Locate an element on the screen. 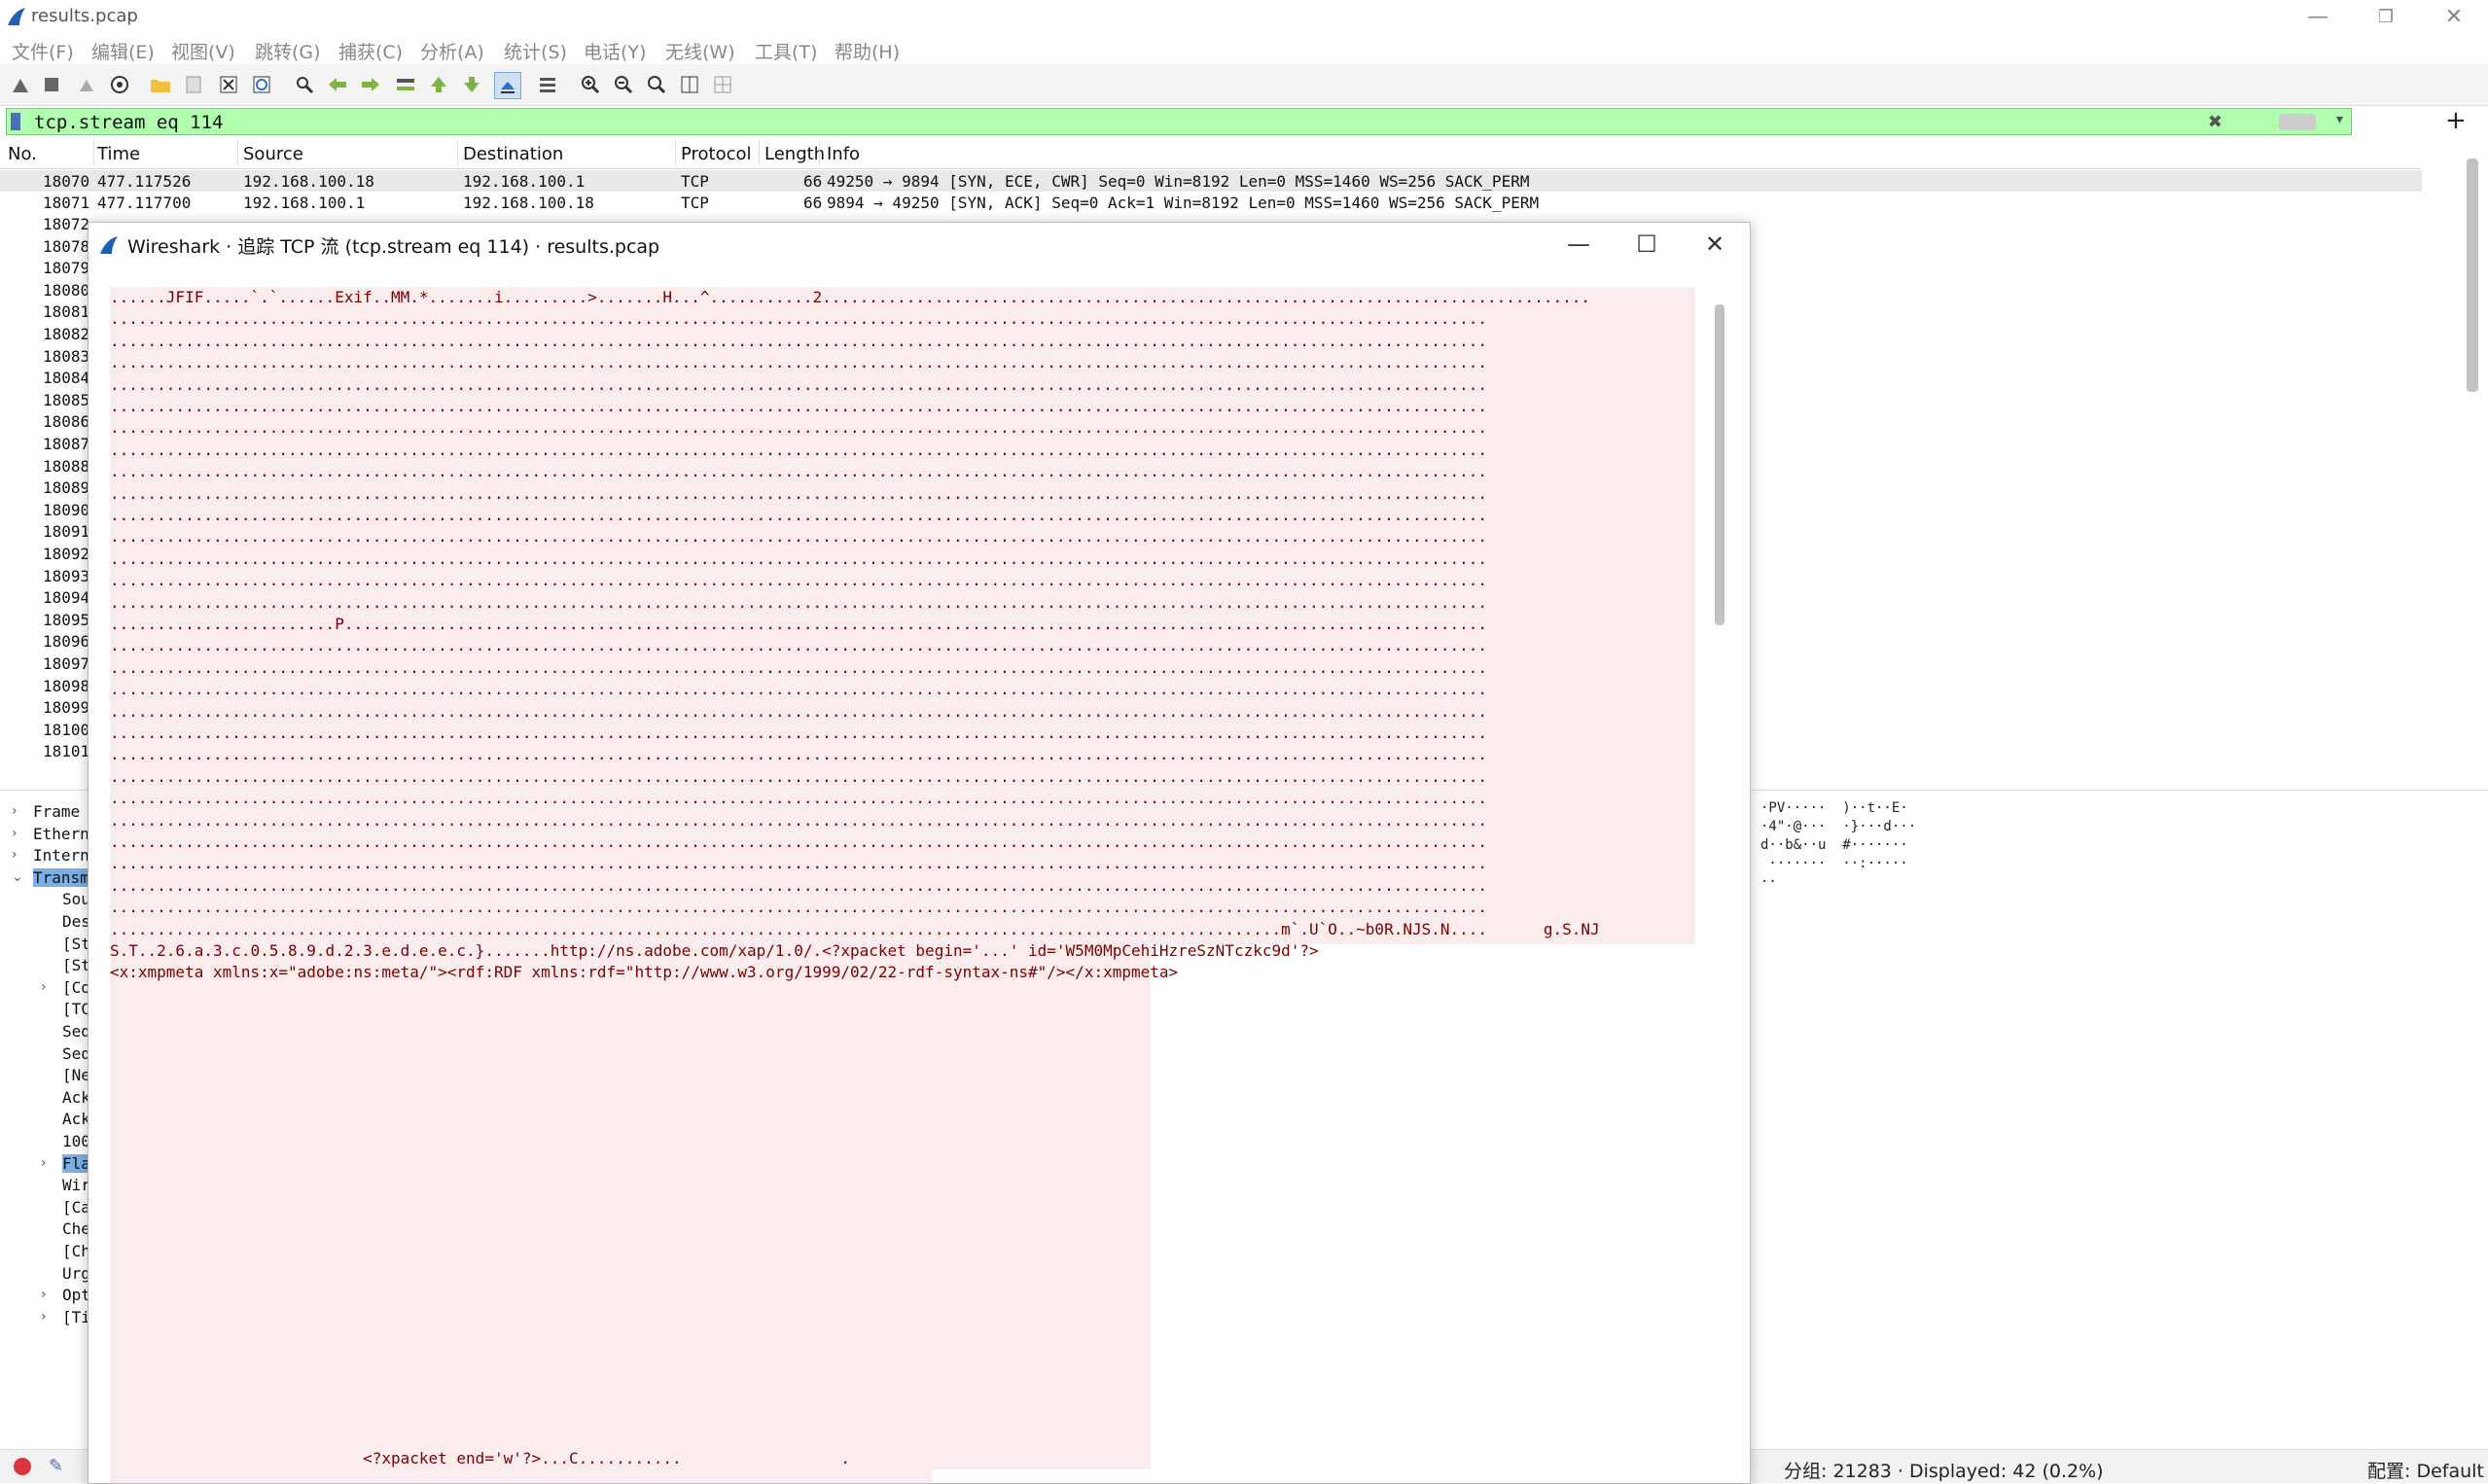 The image size is (2488, 1484). menu-tools: 工具(T) is located at coordinates (786, 51).